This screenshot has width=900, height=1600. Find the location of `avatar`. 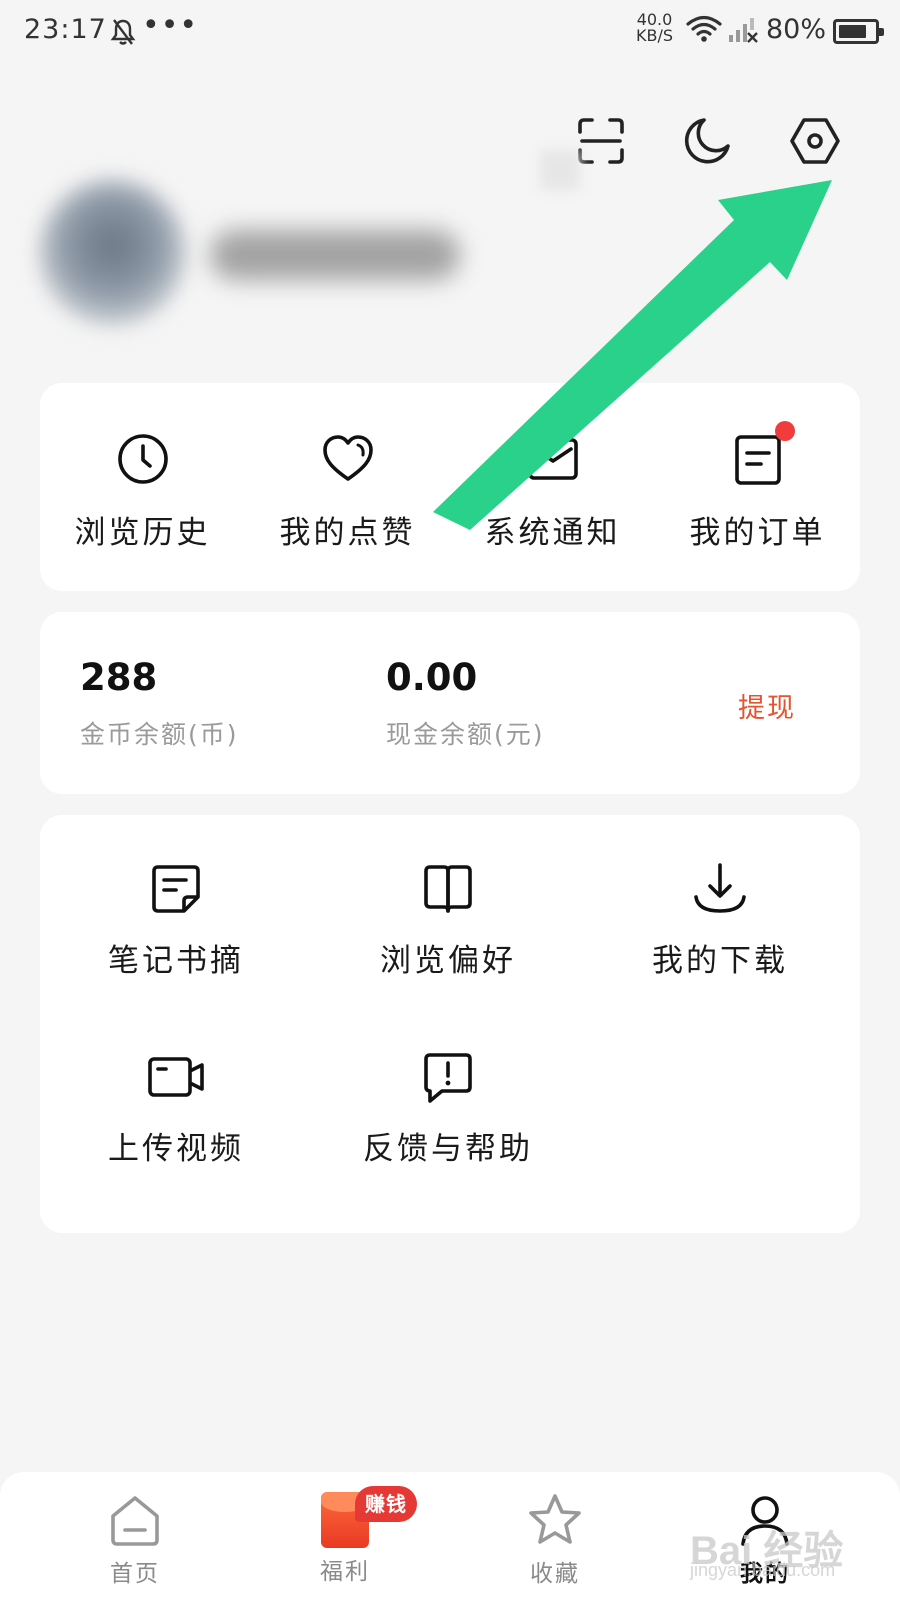

avatar is located at coordinates (112, 252).